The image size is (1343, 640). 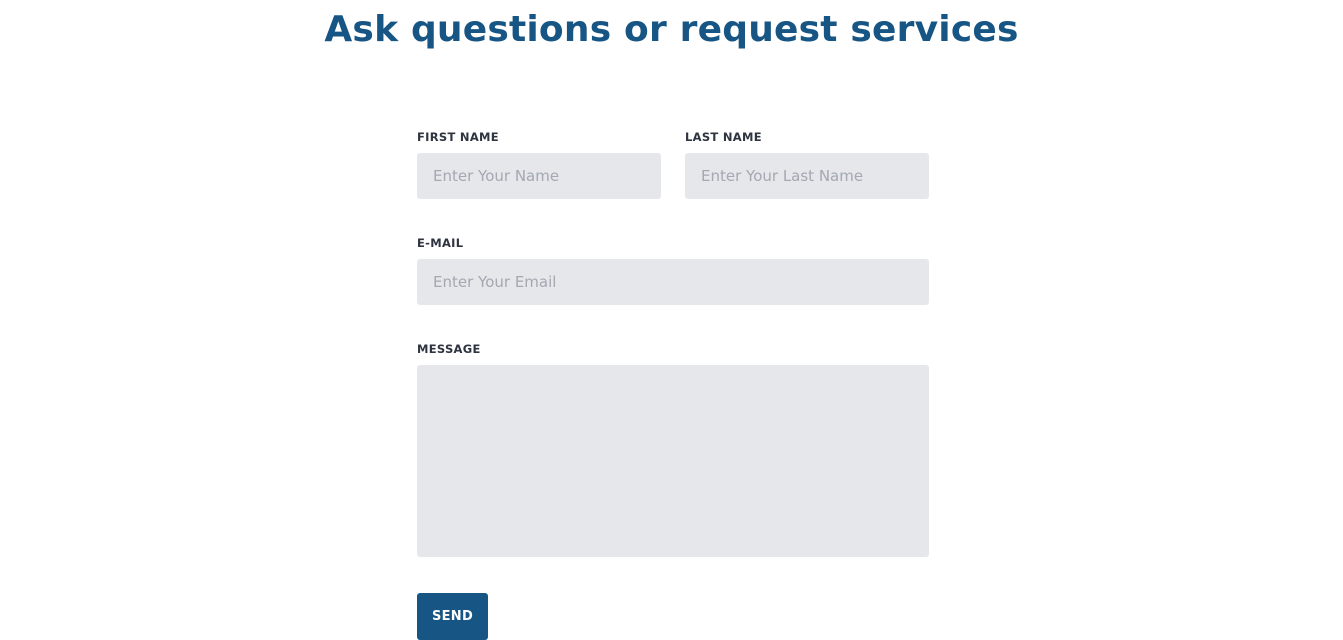 What do you see at coordinates (673, 282) in the screenshot?
I see `email-input` at bounding box center [673, 282].